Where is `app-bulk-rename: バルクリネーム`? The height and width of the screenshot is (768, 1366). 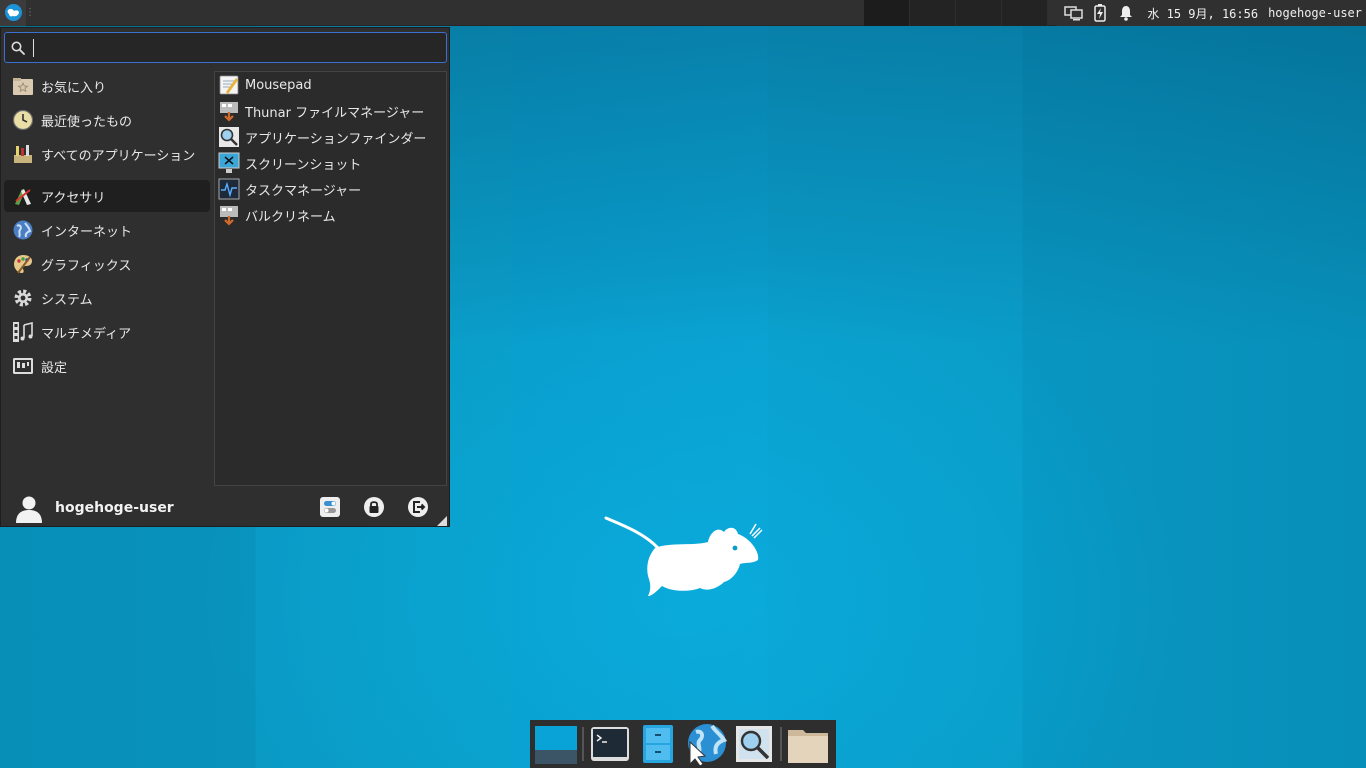 app-bulk-rename: バルクリネーム is located at coordinates (330, 215).